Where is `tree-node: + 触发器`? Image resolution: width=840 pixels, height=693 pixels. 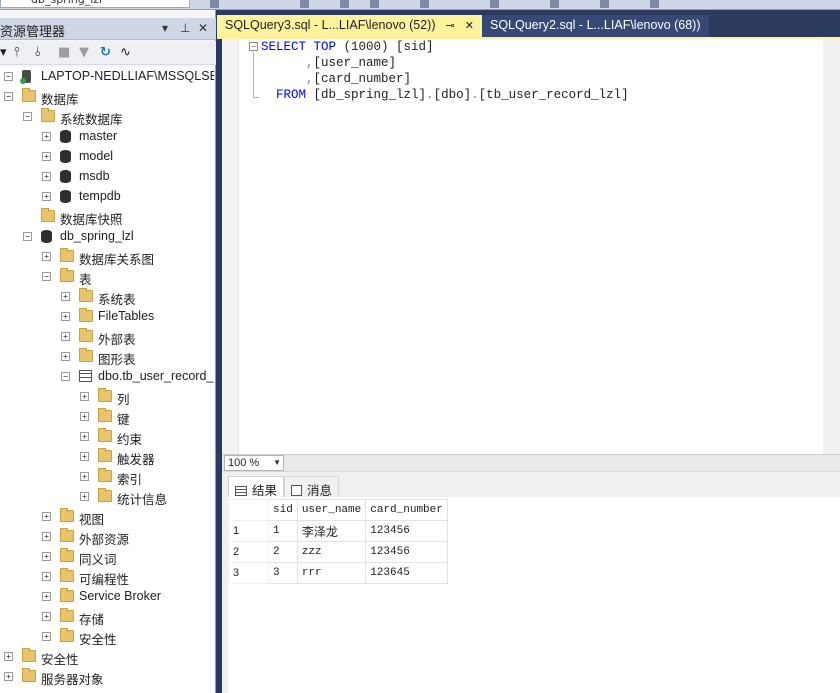
tree-node: + 触发器 is located at coordinates (107, 457).